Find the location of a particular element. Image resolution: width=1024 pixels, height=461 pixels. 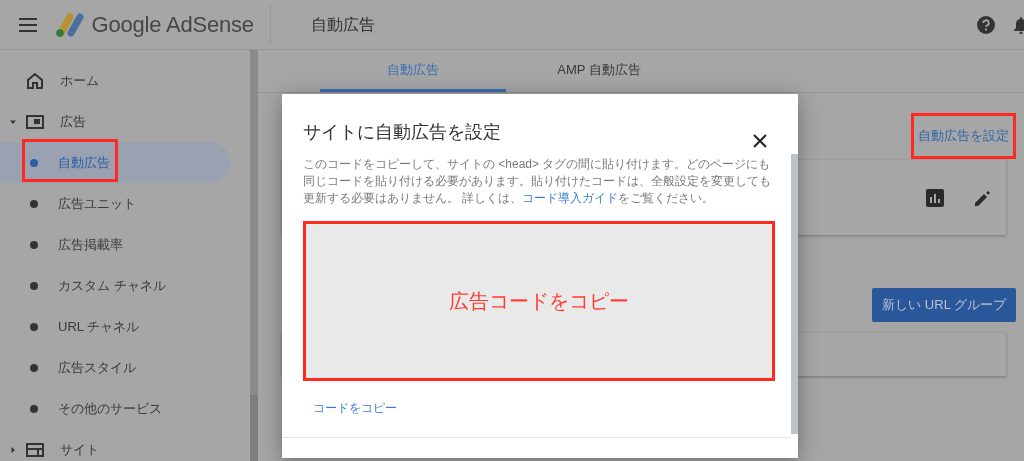

sidebar-item: URL チャネル is located at coordinates (115, 326).